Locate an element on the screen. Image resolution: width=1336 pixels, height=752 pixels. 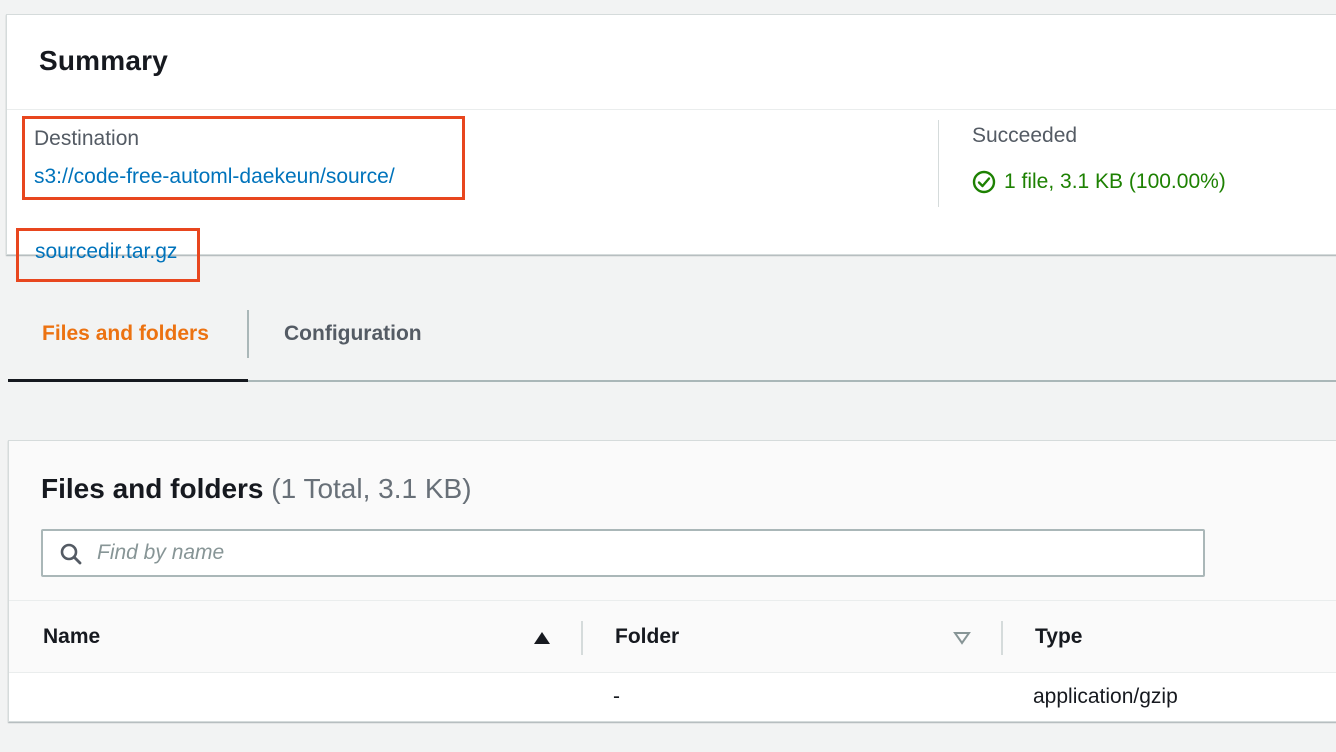
file-name-highlight-box: sourcedir.tar.gz is located at coordinates (108, 255).